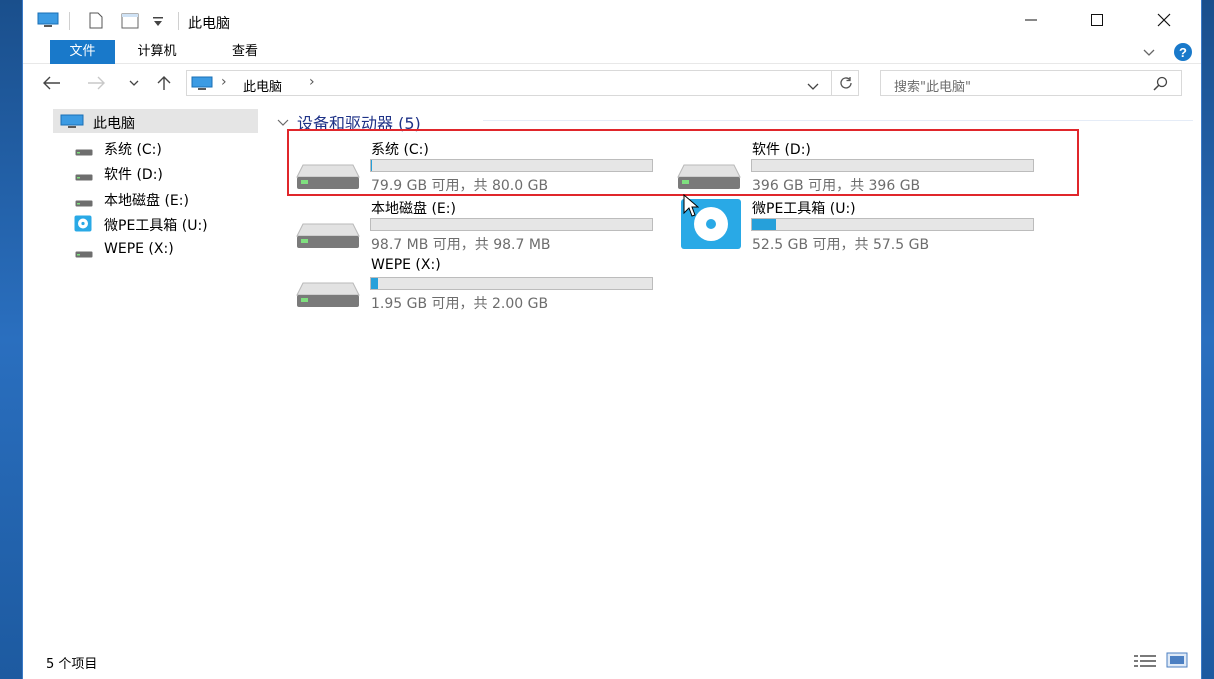 The width and height of the screenshot is (1214, 679). Describe the element at coordinates (460, 304) in the screenshot. I see `drive-capacity: 1.95 GB 可用，共 2.00 GB` at that location.